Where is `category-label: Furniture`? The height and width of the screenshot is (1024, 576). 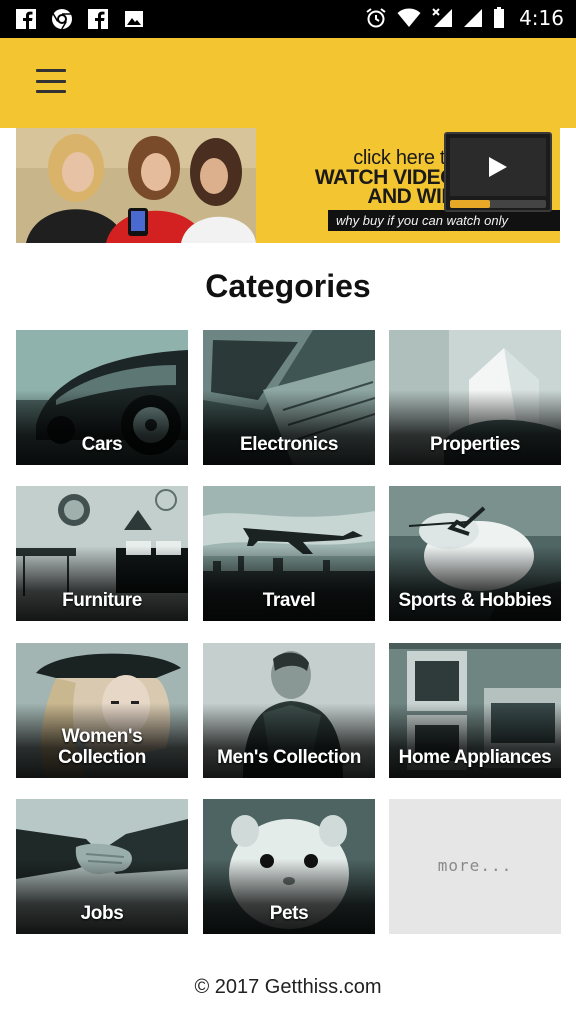 category-label: Furniture is located at coordinates (102, 600).